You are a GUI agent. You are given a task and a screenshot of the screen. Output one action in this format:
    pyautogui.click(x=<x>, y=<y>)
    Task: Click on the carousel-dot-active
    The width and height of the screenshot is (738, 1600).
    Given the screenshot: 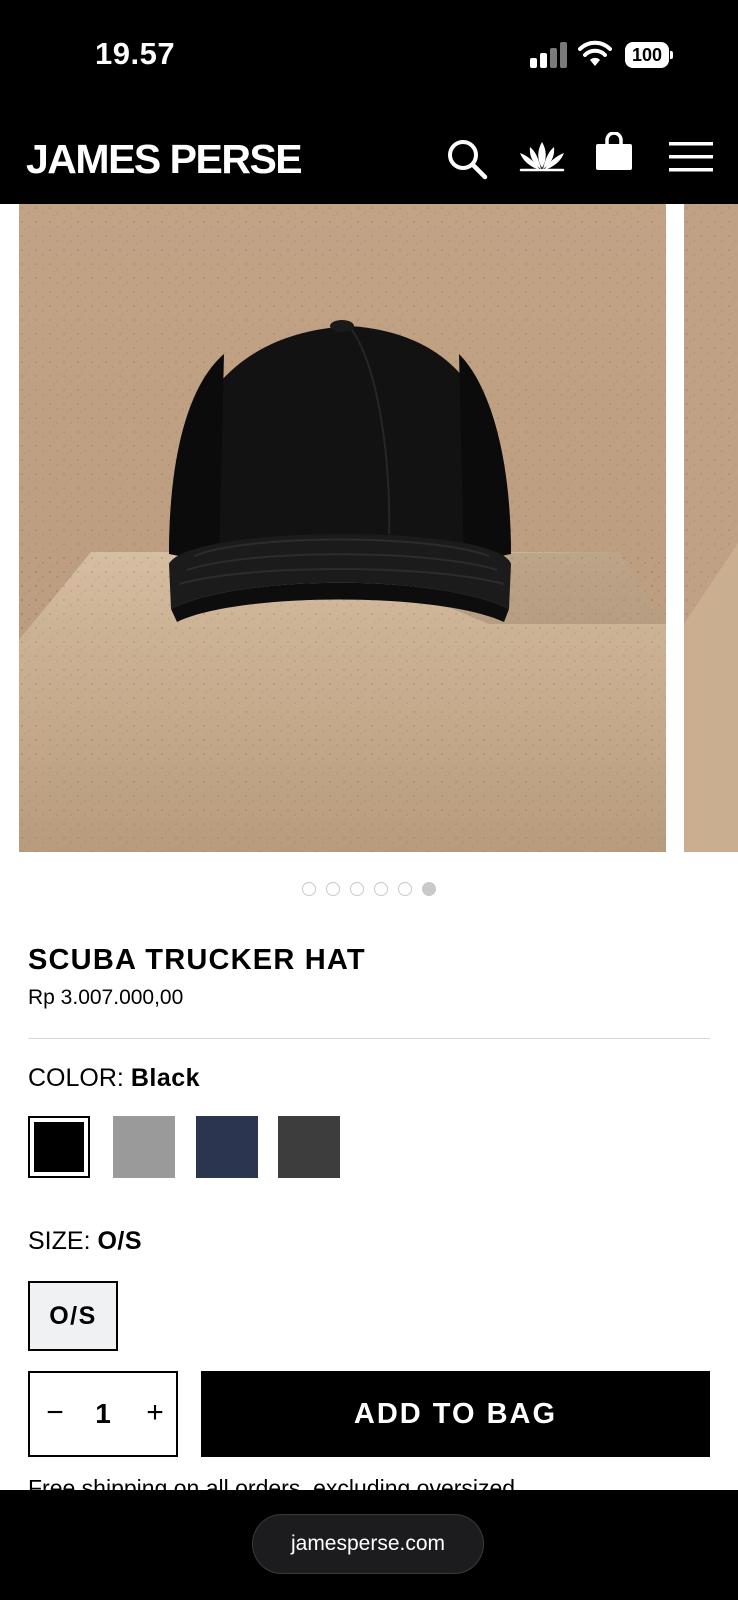 What is the action you would take?
    pyautogui.click(x=429, y=889)
    